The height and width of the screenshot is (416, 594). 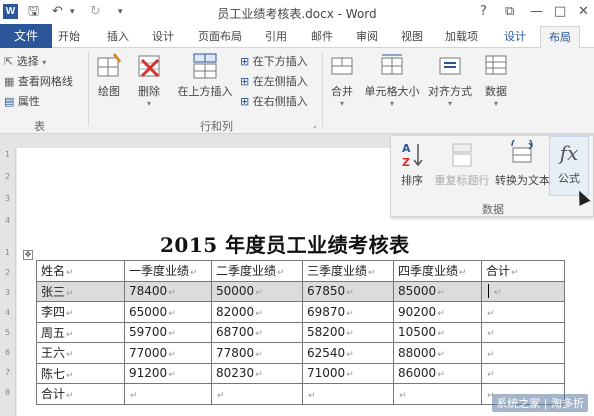 I want to click on tab-design: 设计, so click(x=163, y=36).